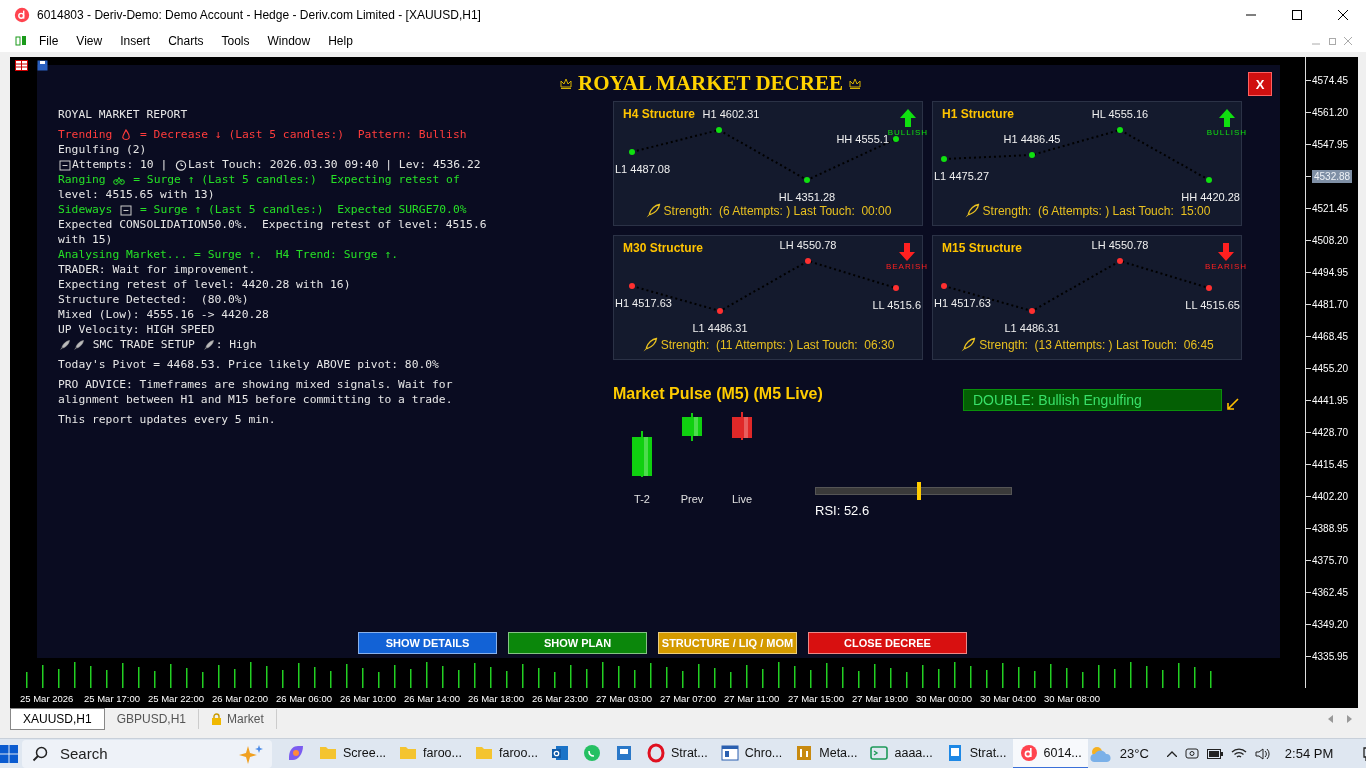 The width and height of the screenshot is (1366, 768). What do you see at coordinates (204, 284) in the screenshot?
I see `report-line: Expecting retest of level: 4420.28 with 16)` at bounding box center [204, 284].